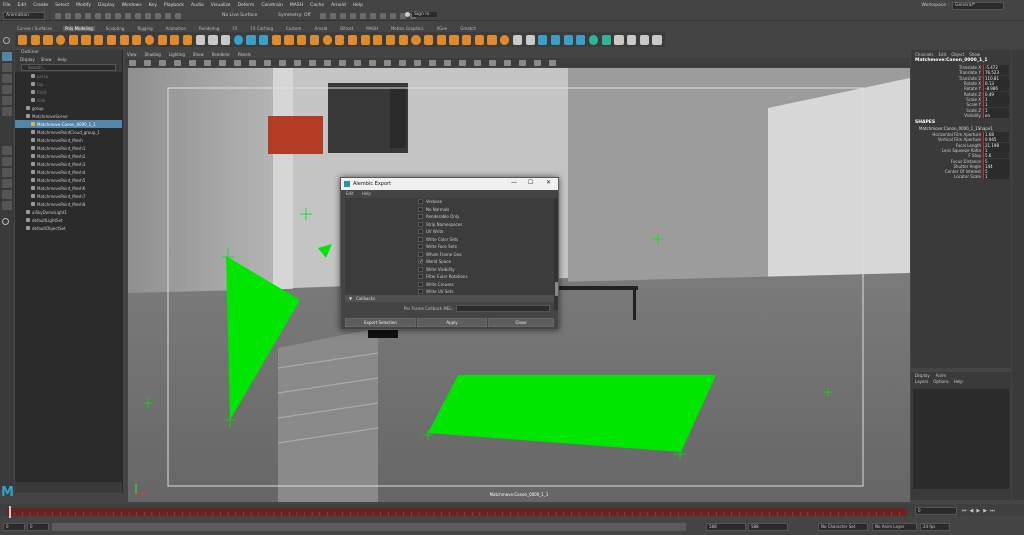 The image size is (1024, 535). Describe the element at coordinates (276, 39) in the screenshot. I see `extract-icon` at that location.